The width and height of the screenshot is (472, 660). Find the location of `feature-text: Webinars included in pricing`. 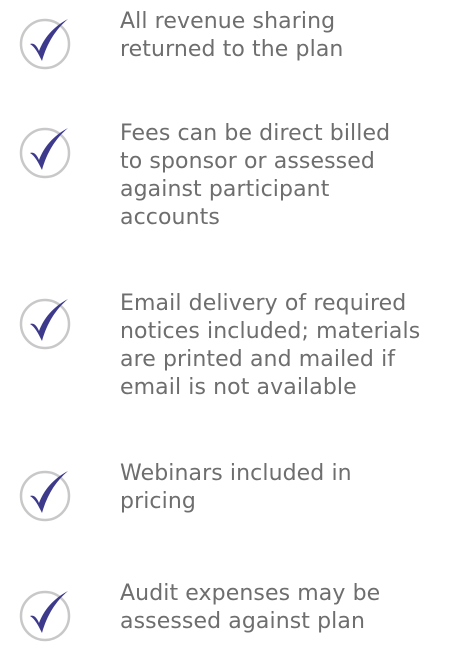

feature-text: Webinars included in pricing is located at coordinates (236, 487).